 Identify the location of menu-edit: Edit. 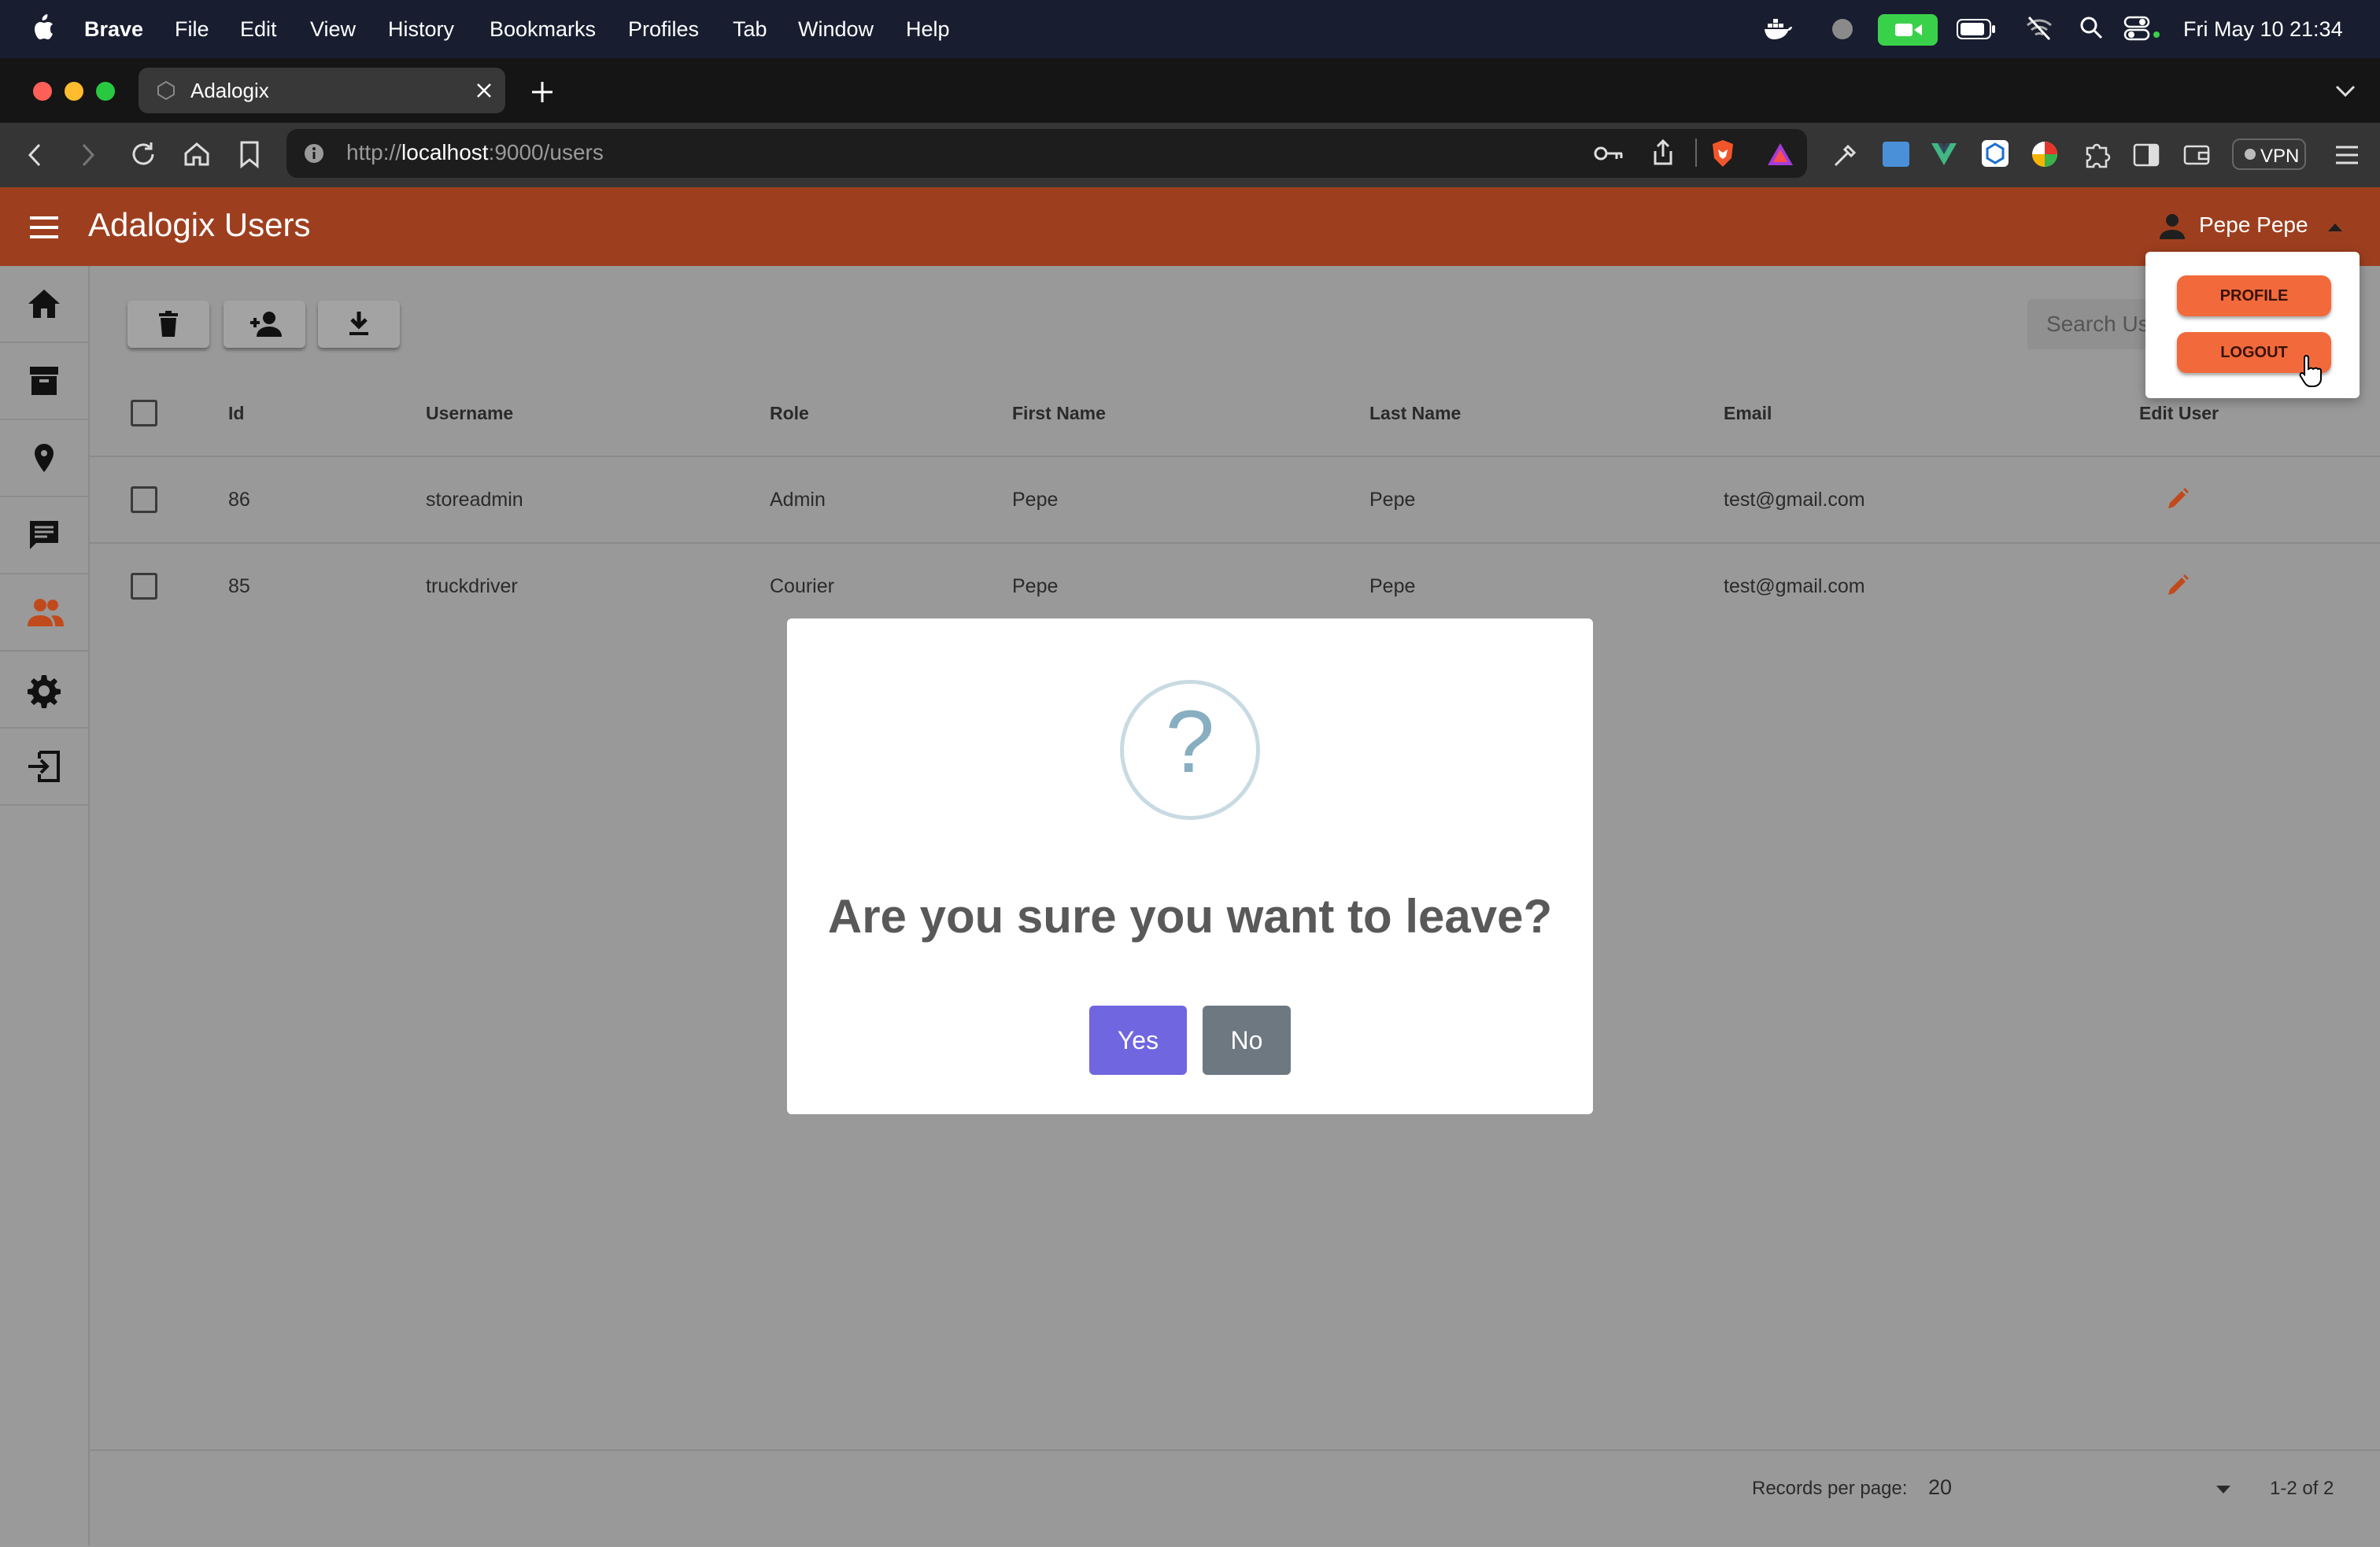
(258, 29).